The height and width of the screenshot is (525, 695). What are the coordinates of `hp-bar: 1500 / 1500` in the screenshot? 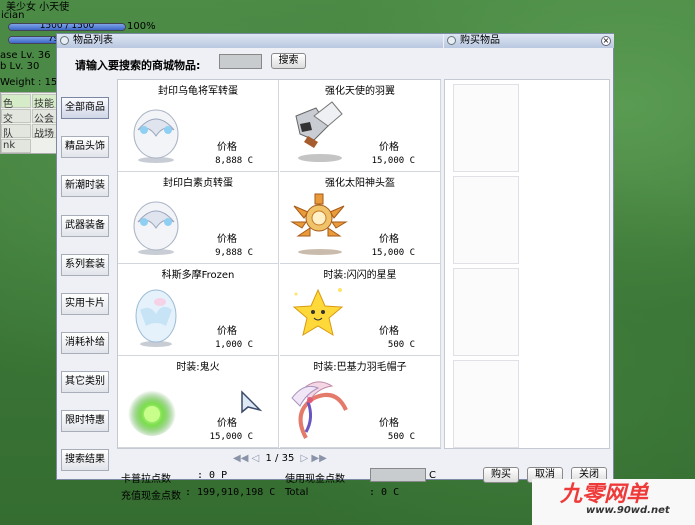 It's located at (67, 27).